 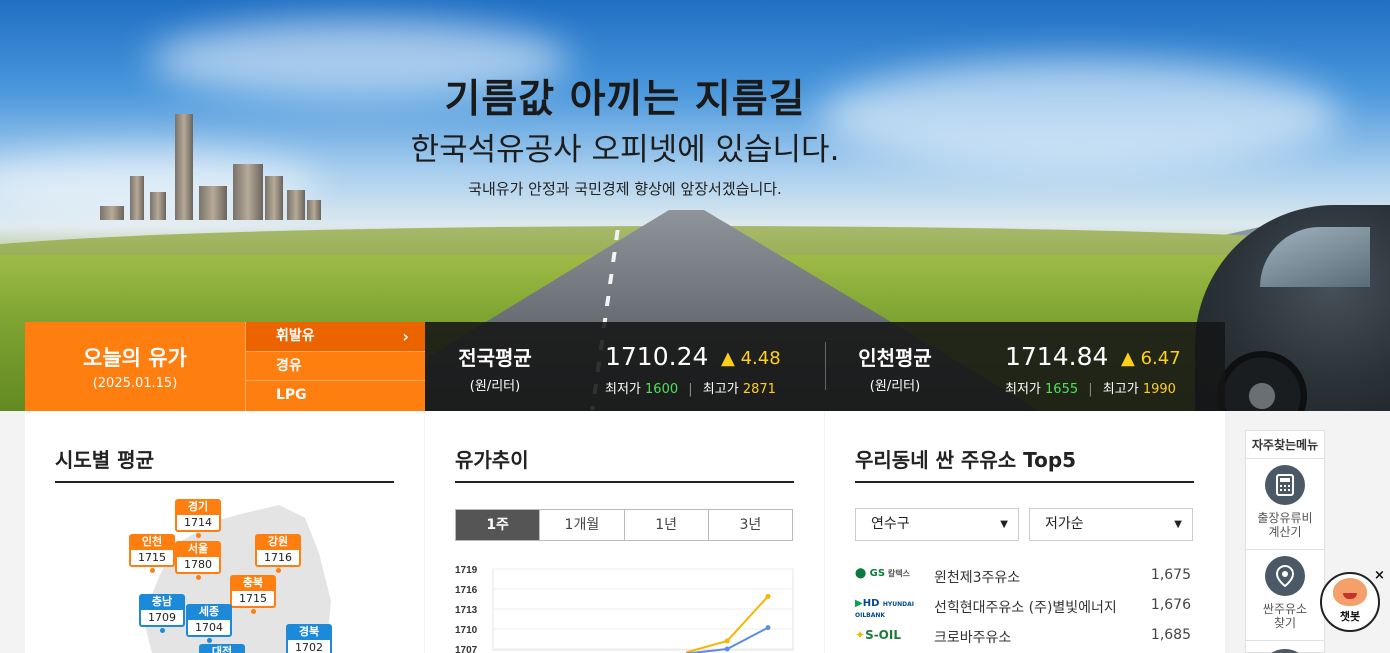 I want to click on top5-title: 우리동네 싼 주유소 Top5, so click(x=966, y=460).